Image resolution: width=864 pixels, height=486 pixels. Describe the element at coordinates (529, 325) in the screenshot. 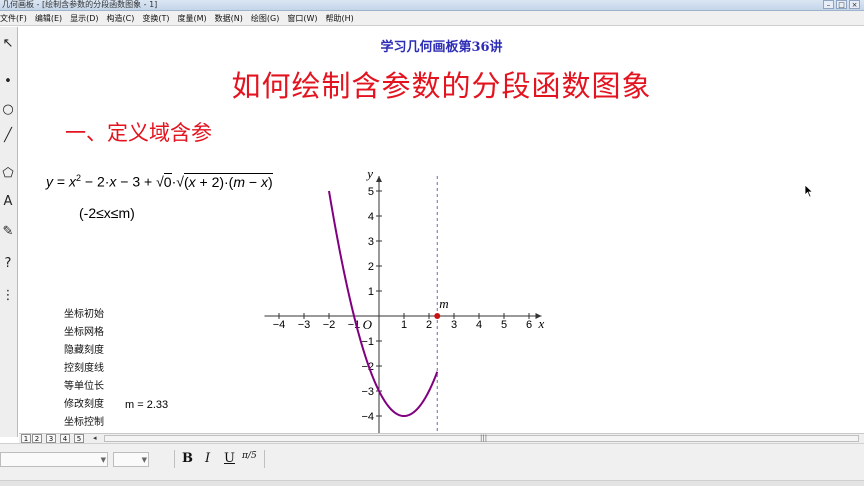

I see `x-tick-label: 6` at that location.